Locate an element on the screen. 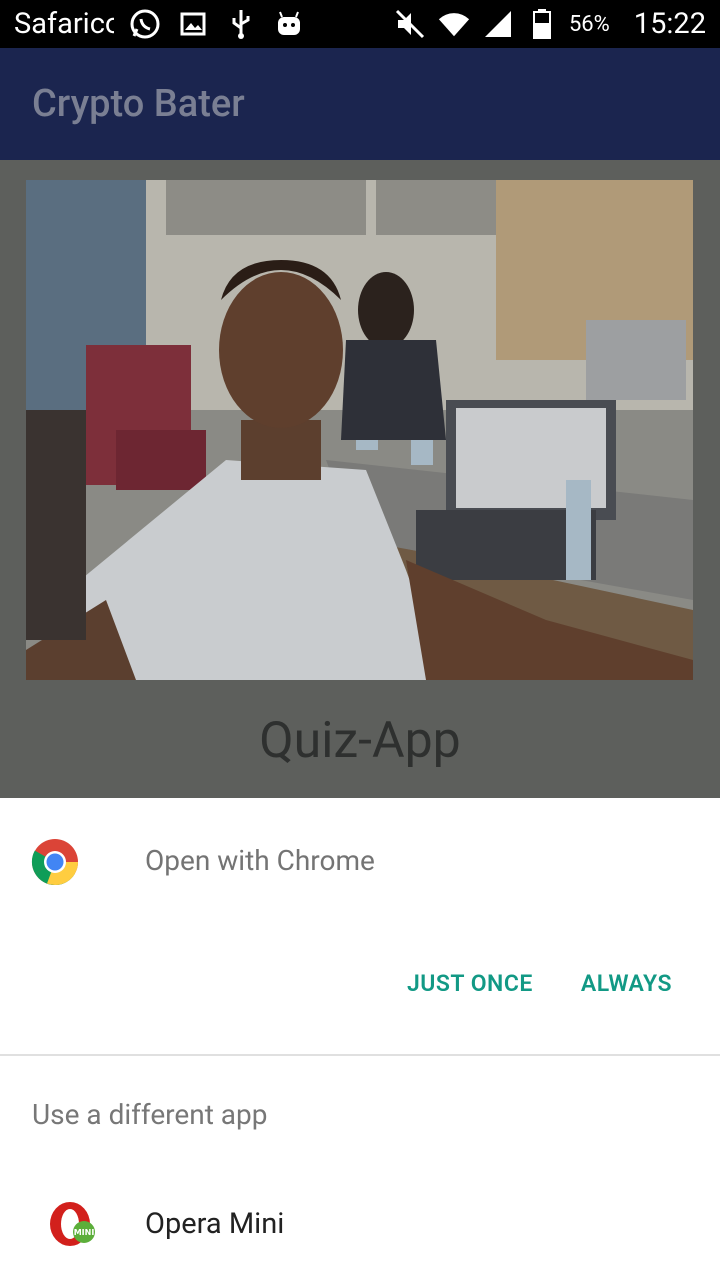 This screenshot has width=720, height=1280. image-icon is located at coordinates (193, 24).